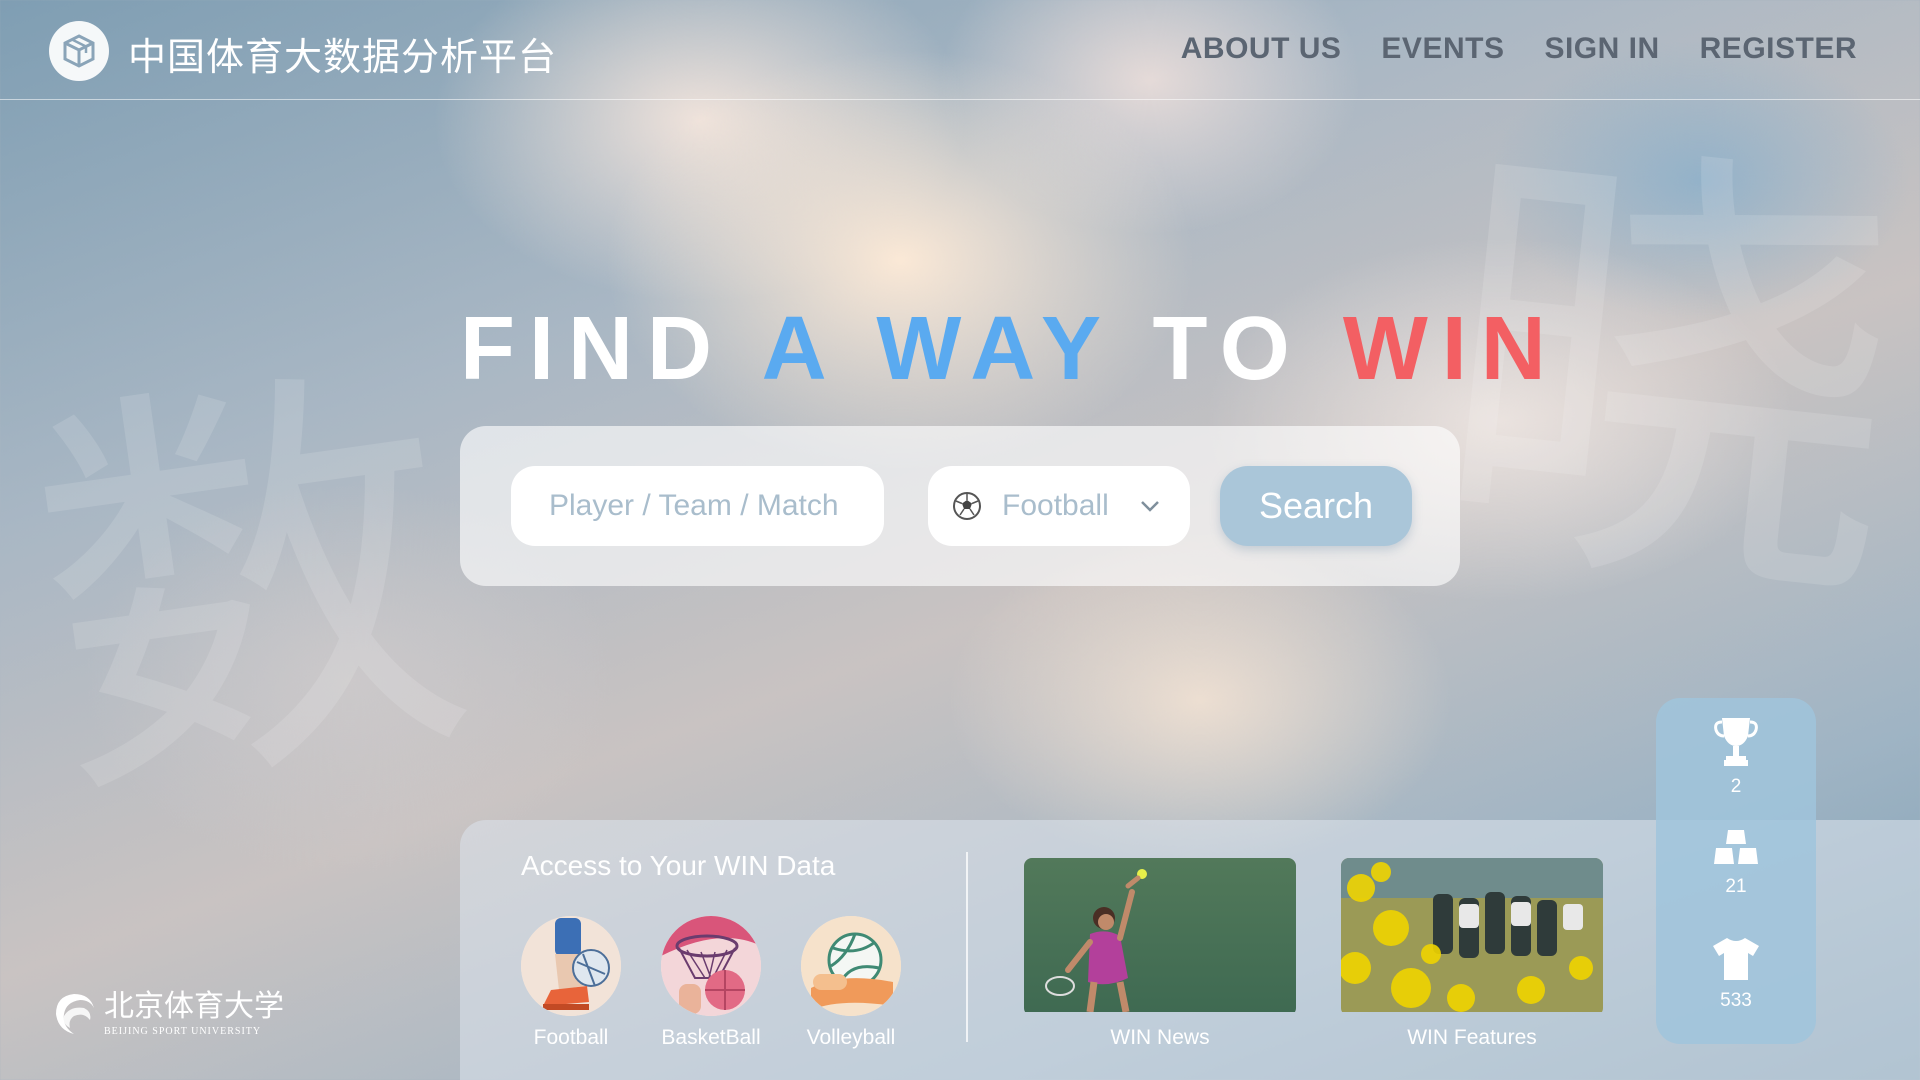 The width and height of the screenshot is (1920, 1080). I want to click on sport-card-volleyball: Volleyball, so click(851, 983).